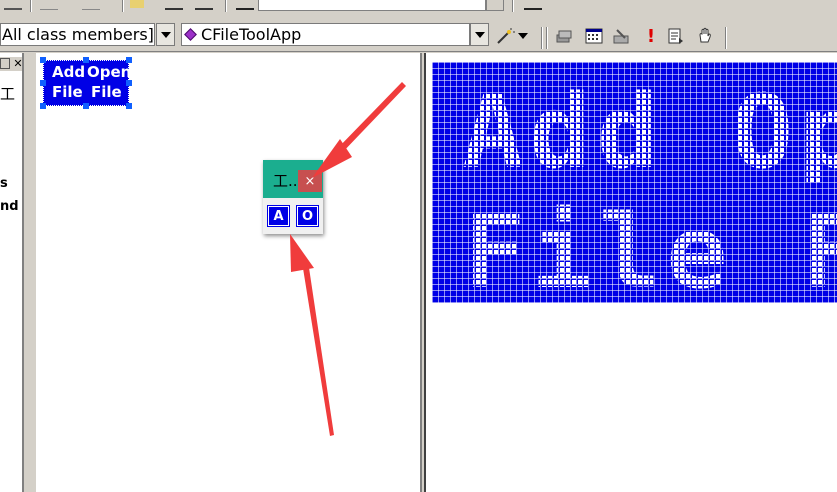  I want to click on floating-toolbar-title: 工.., so click(285, 181).